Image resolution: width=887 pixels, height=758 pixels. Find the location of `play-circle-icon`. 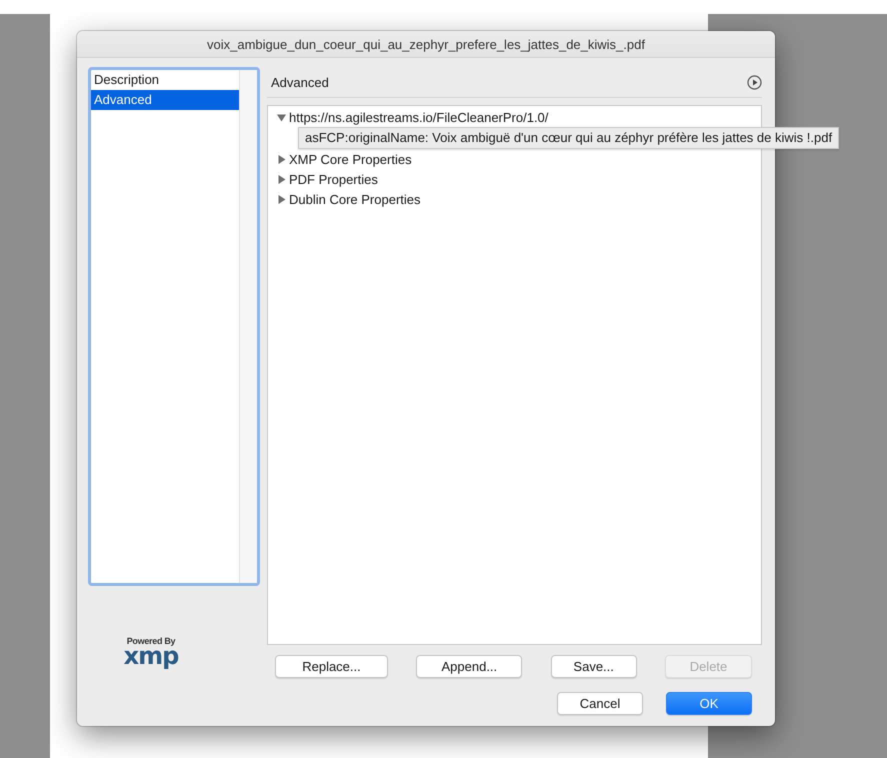

play-circle-icon is located at coordinates (754, 82).